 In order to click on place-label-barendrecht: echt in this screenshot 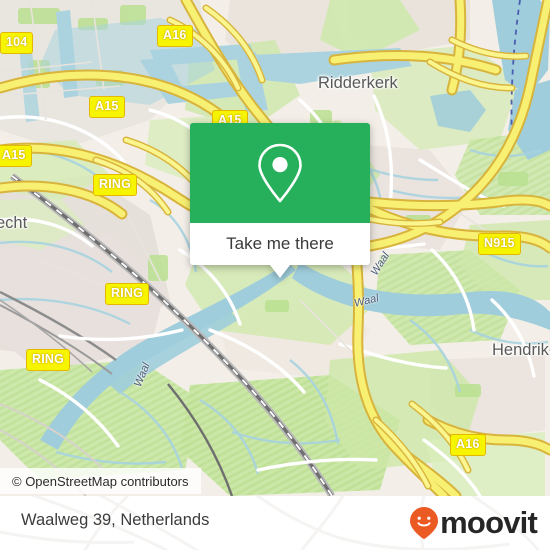, I will do `click(14, 223)`.